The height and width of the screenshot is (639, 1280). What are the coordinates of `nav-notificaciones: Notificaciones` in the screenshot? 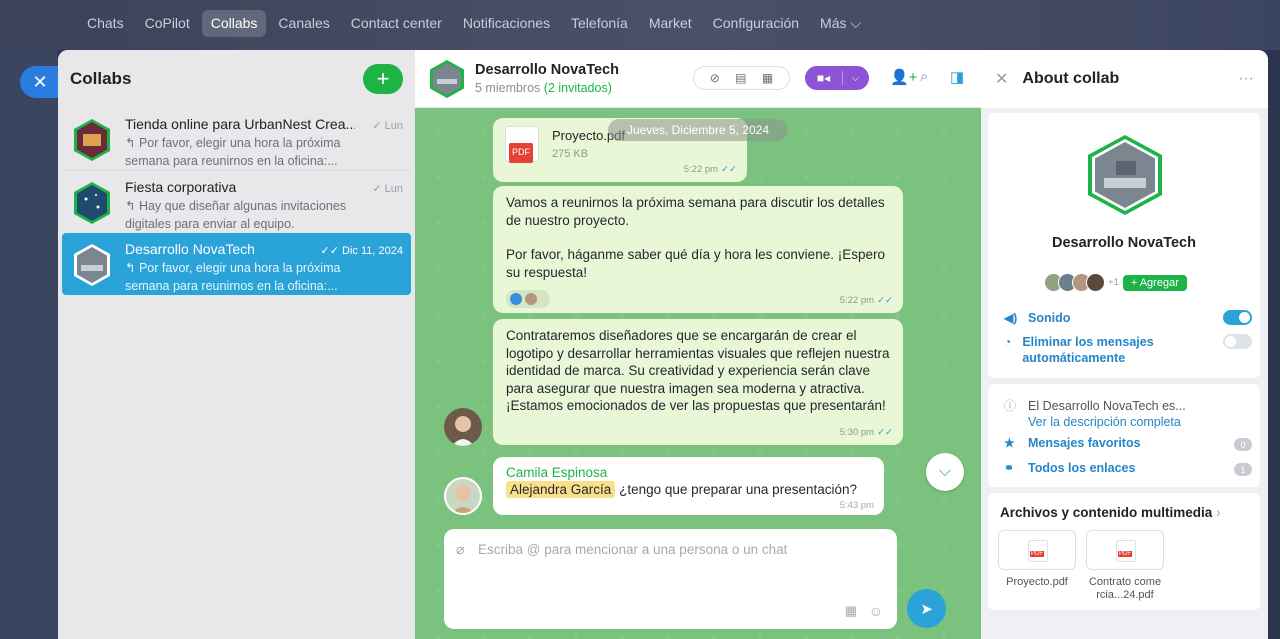 It's located at (506, 23).